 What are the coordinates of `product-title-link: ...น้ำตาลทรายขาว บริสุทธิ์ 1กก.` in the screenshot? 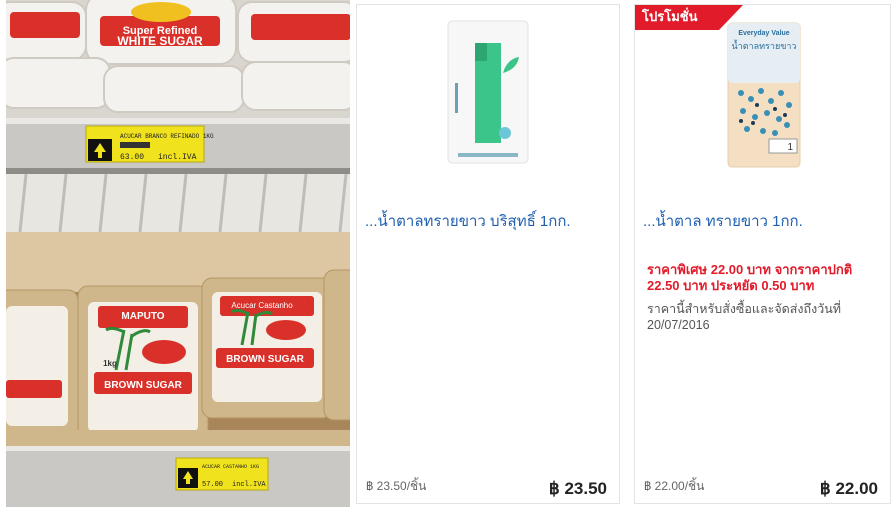 It's located at (487, 221).